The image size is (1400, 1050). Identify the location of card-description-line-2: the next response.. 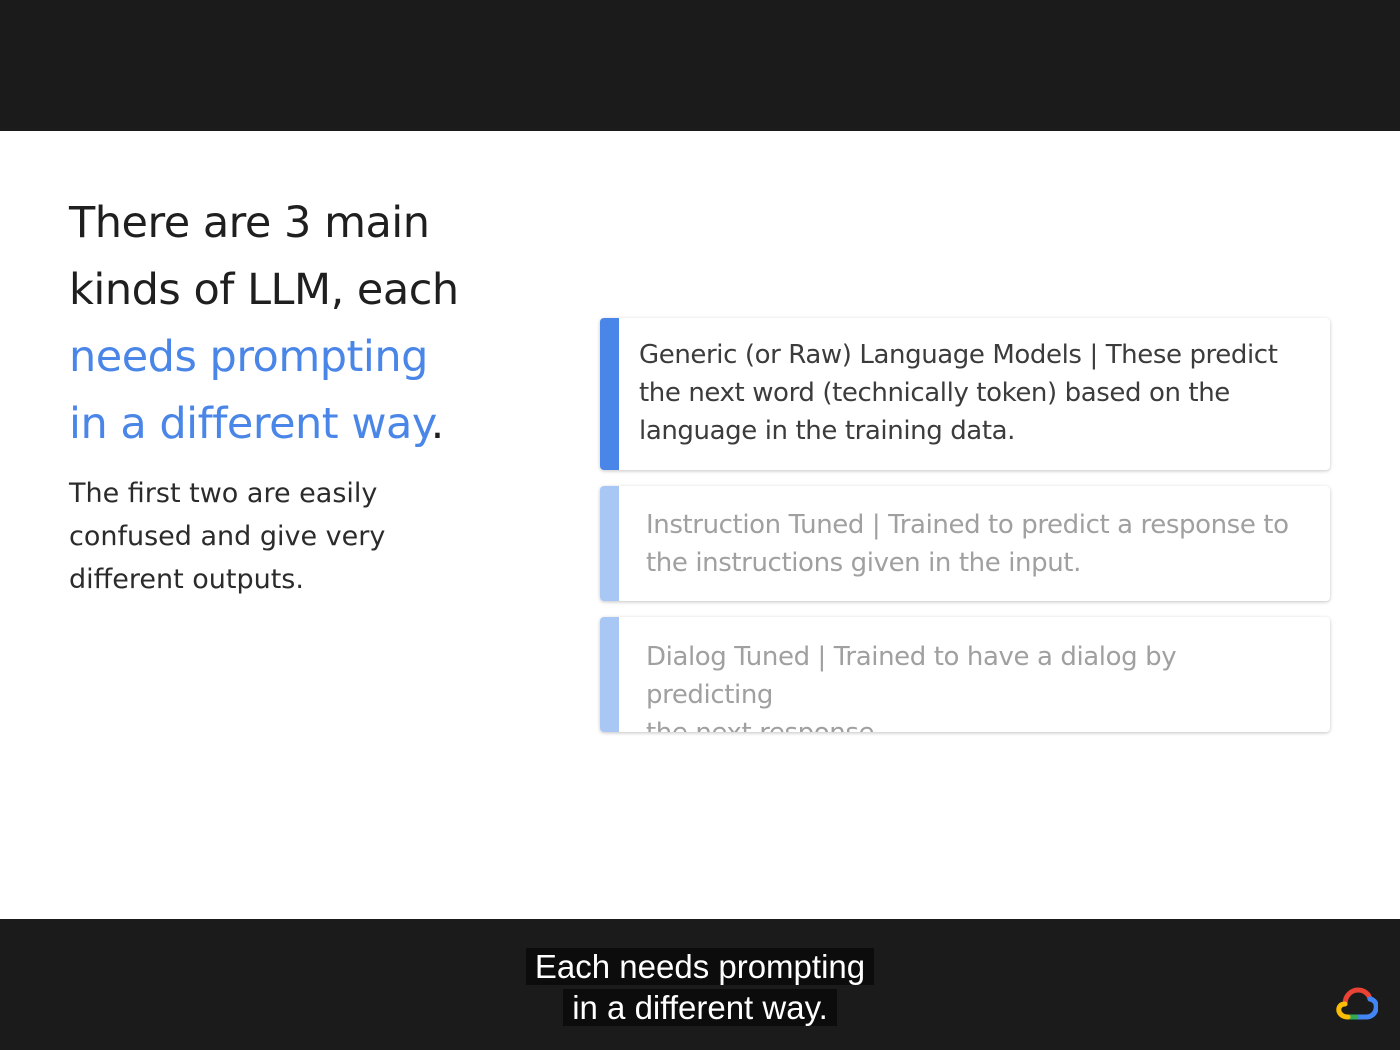
(764, 725).